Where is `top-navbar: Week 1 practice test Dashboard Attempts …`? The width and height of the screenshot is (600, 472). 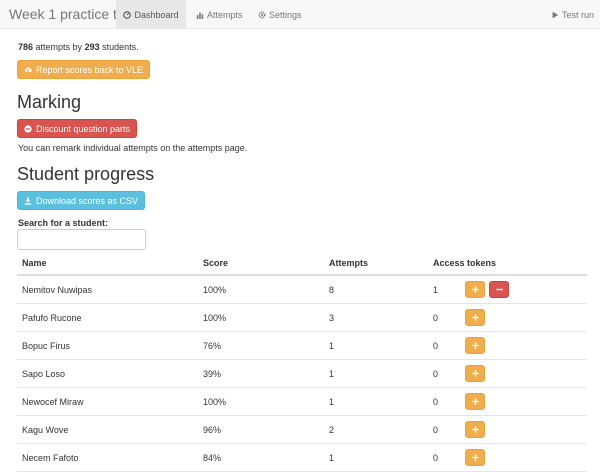 top-navbar: Week 1 practice test Dashboard Attempts … is located at coordinates (300, 14).